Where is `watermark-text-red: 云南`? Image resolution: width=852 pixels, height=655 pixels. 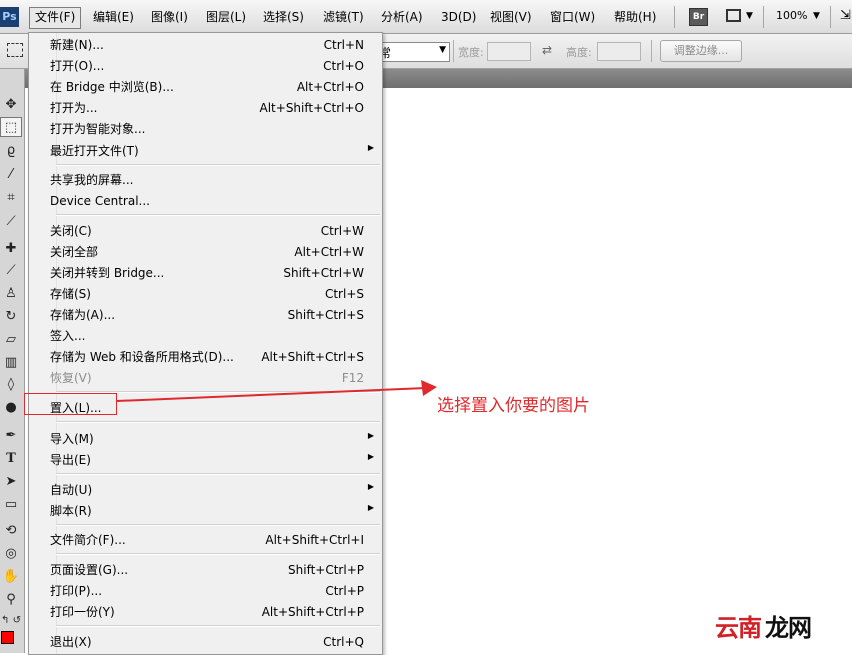 watermark-text-red: 云南 is located at coordinates (738, 628).